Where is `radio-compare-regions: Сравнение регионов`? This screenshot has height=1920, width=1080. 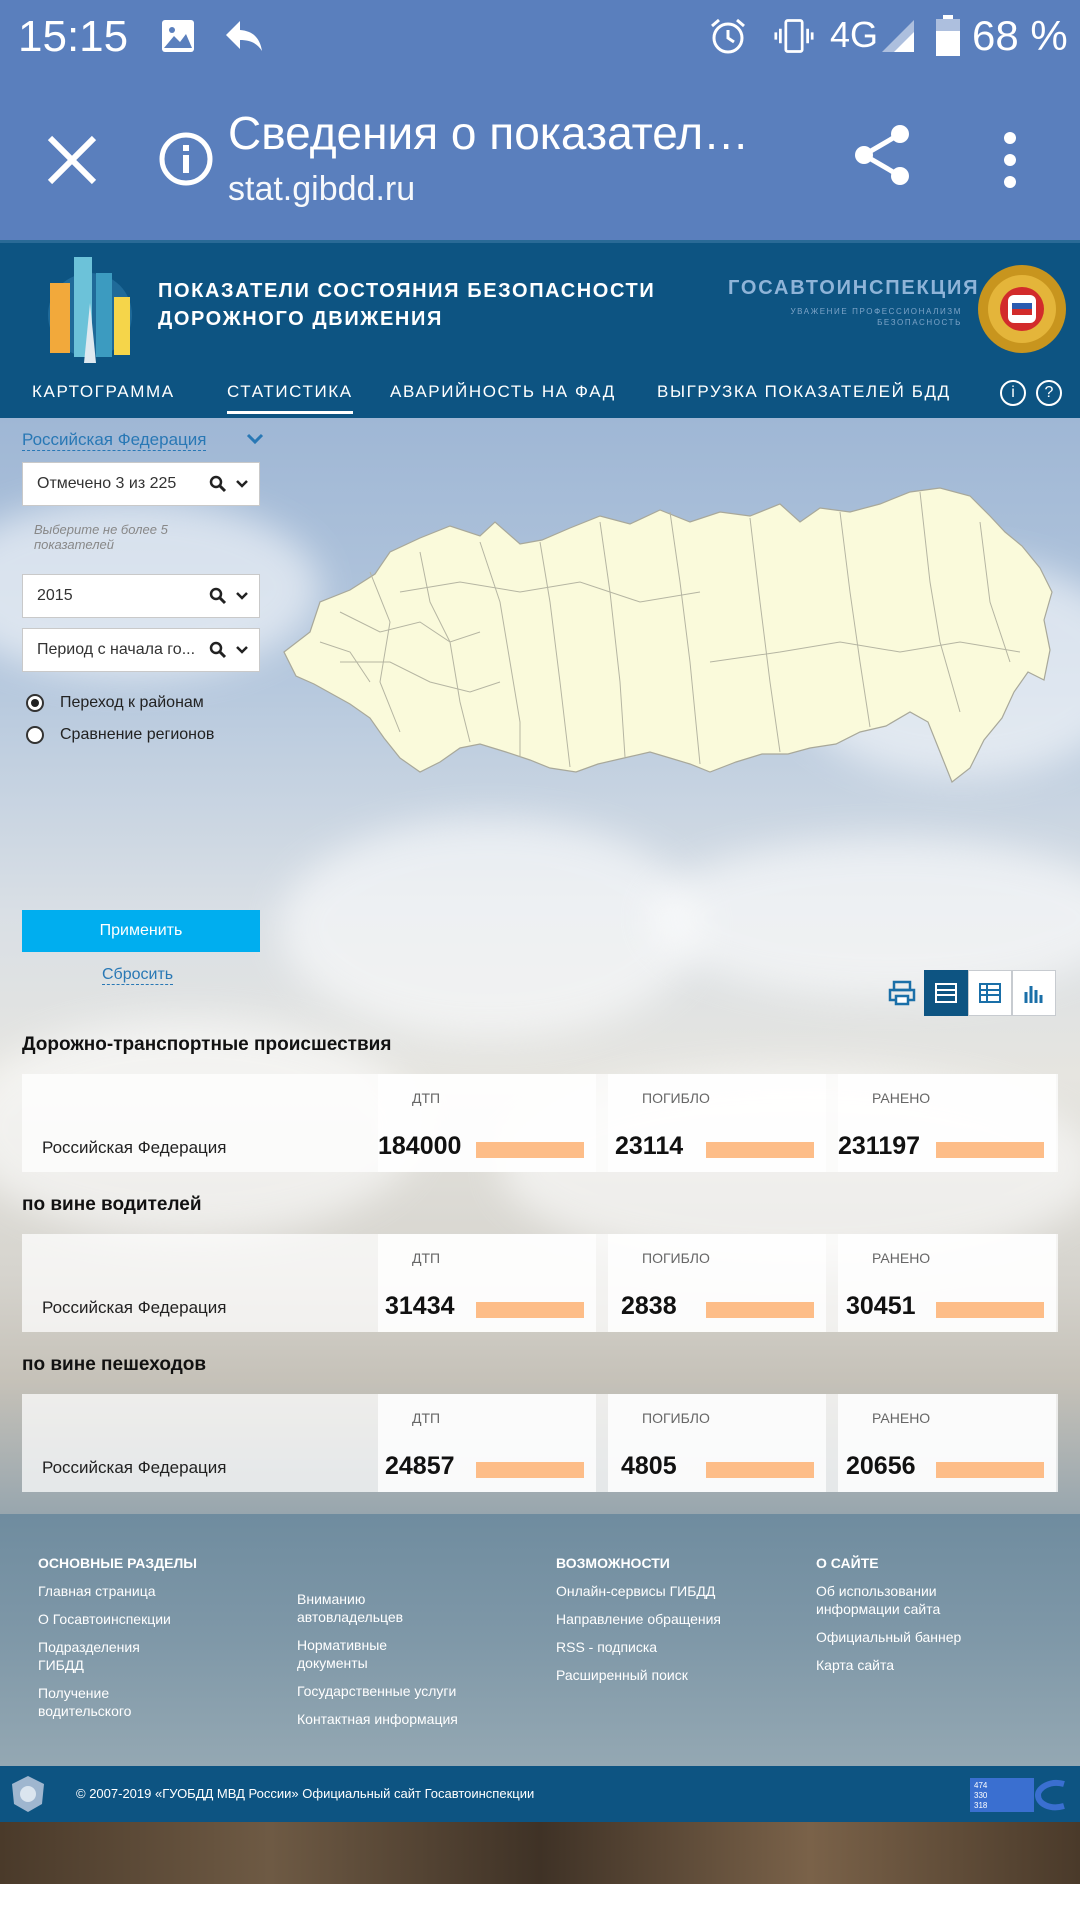
radio-compare-regions: Сравнение регионов is located at coordinates (120, 735).